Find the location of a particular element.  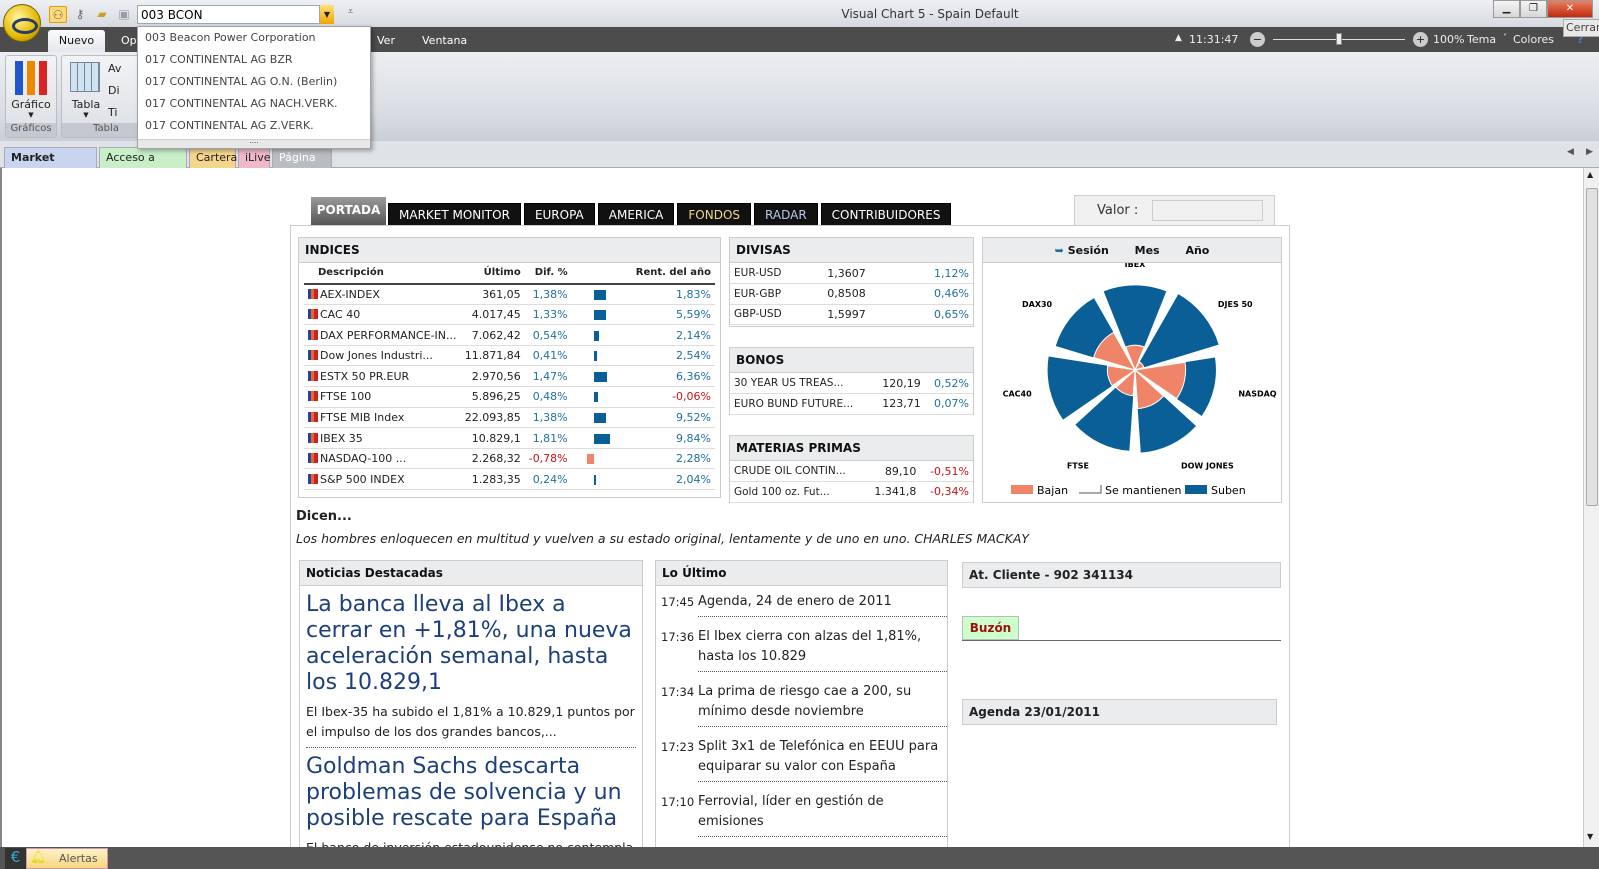

valor-input is located at coordinates (1207, 210).